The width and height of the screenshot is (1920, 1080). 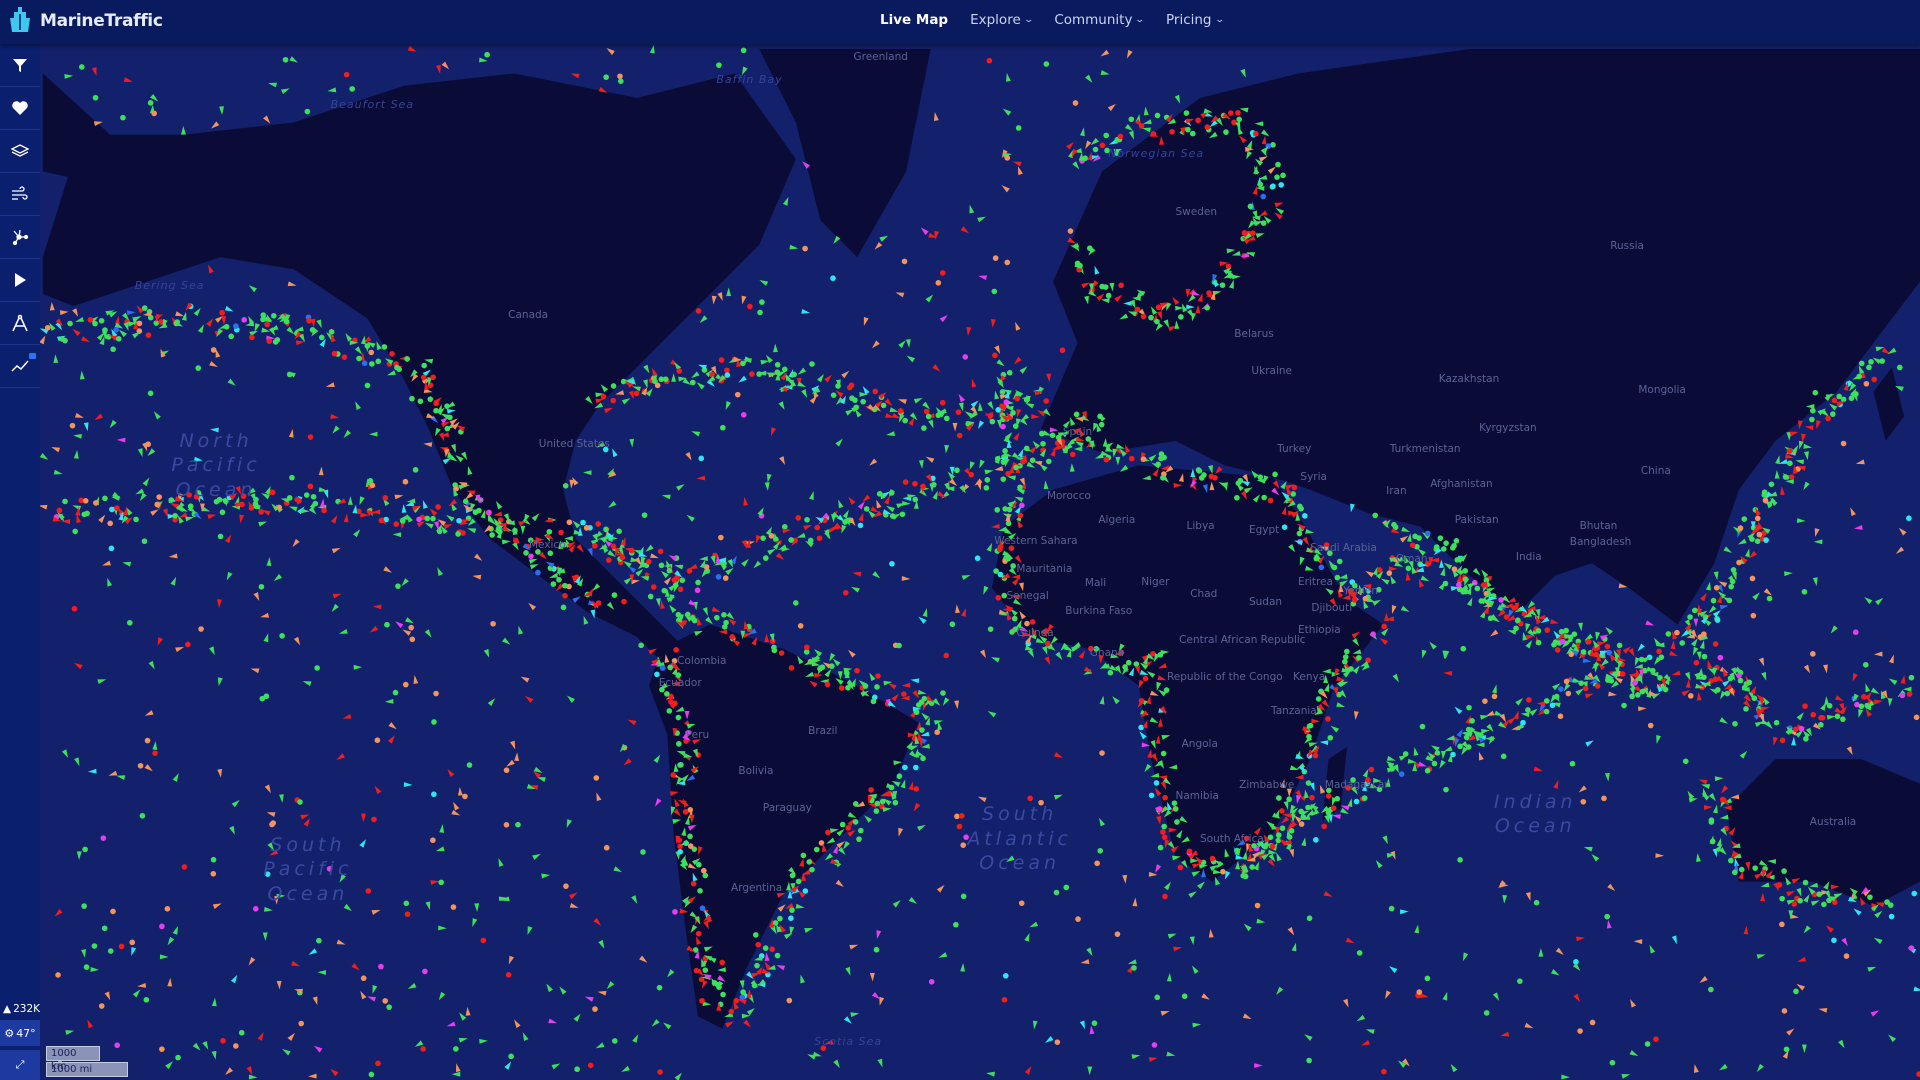 I want to click on vessel-marker-tug, so click(x=662, y=668).